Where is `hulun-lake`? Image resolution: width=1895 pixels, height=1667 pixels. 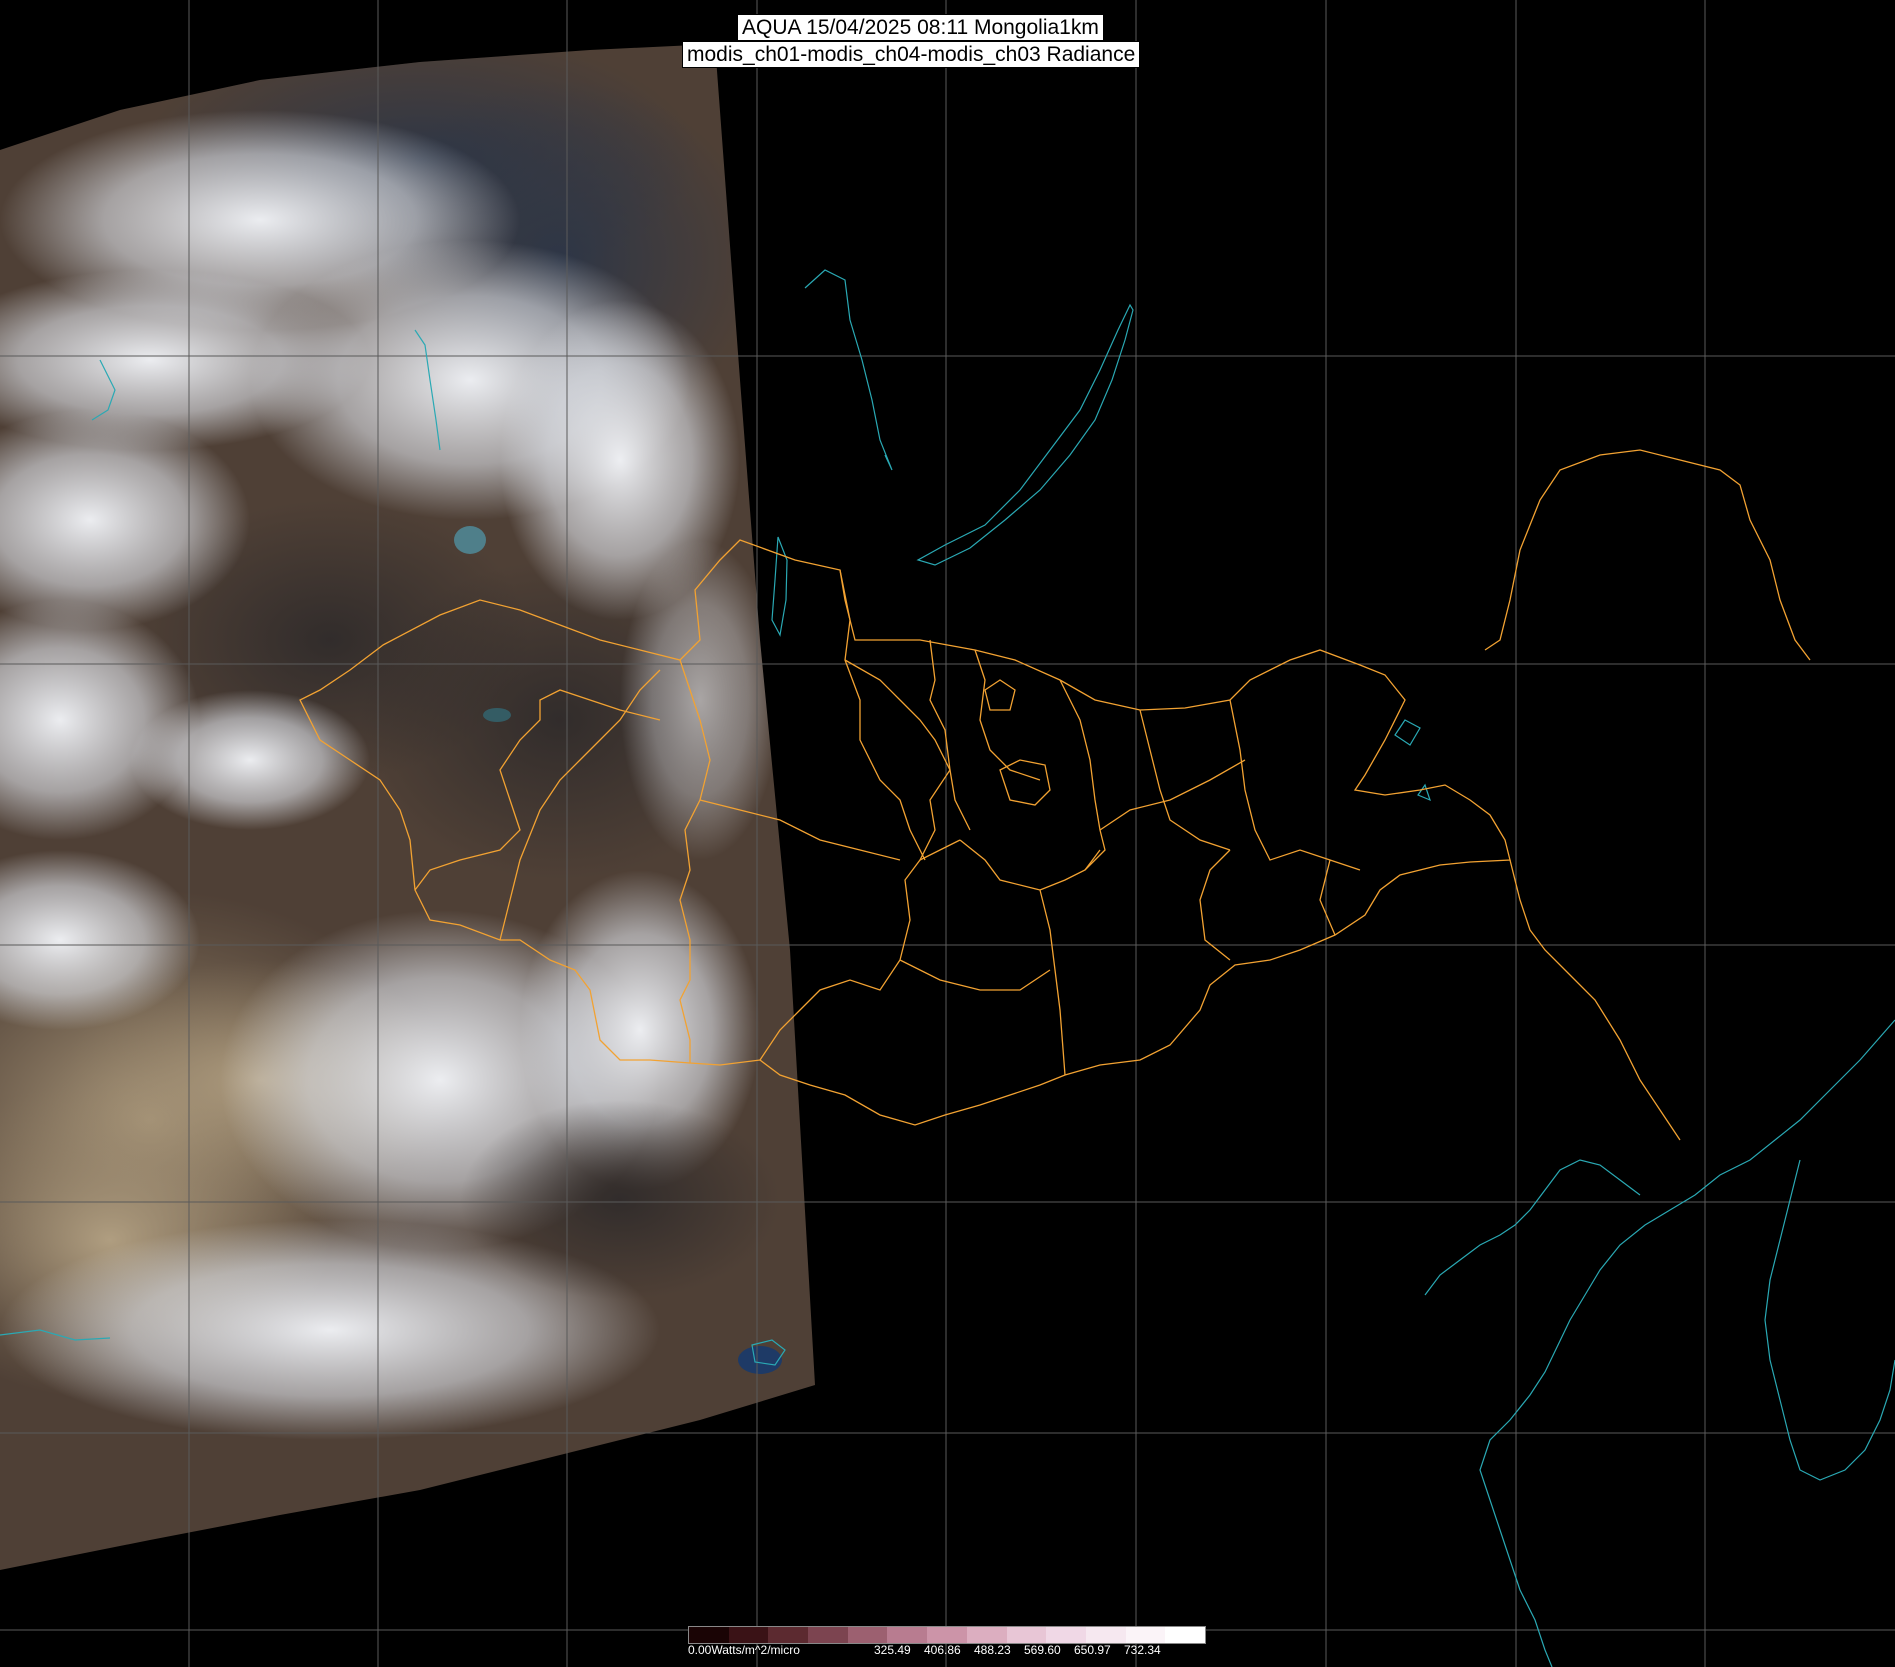 hulun-lake is located at coordinates (1407, 732).